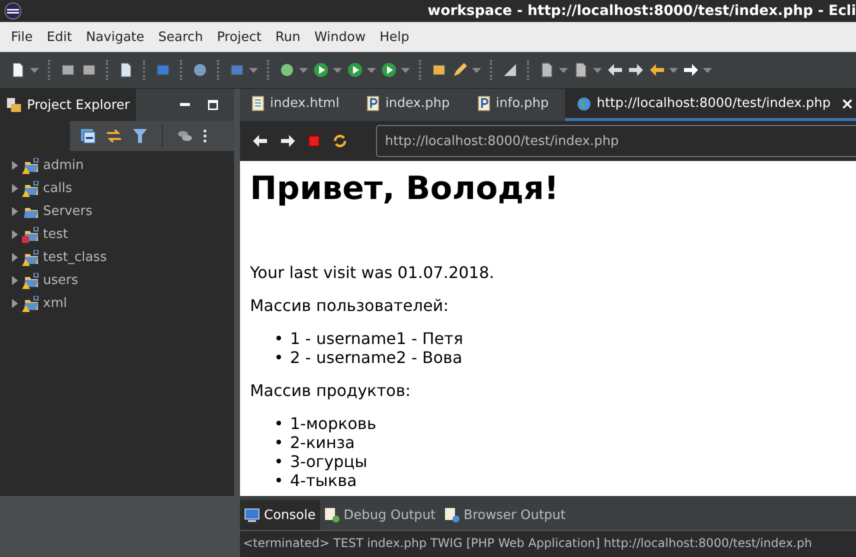  Describe the element at coordinates (510, 70) in the screenshot. I see `triangle-icon` at that location.